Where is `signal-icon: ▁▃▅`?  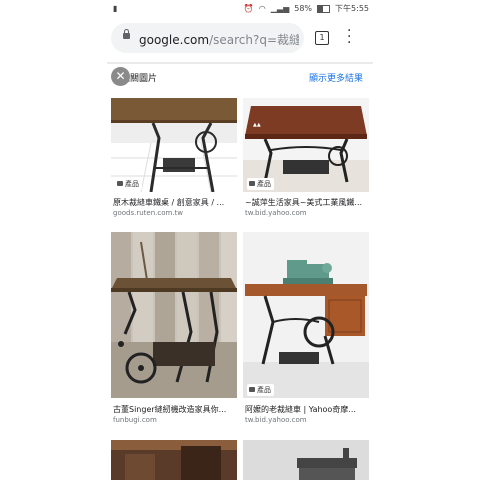
signal-icon: ▁▃▅ is located at coordinates (280, 8).